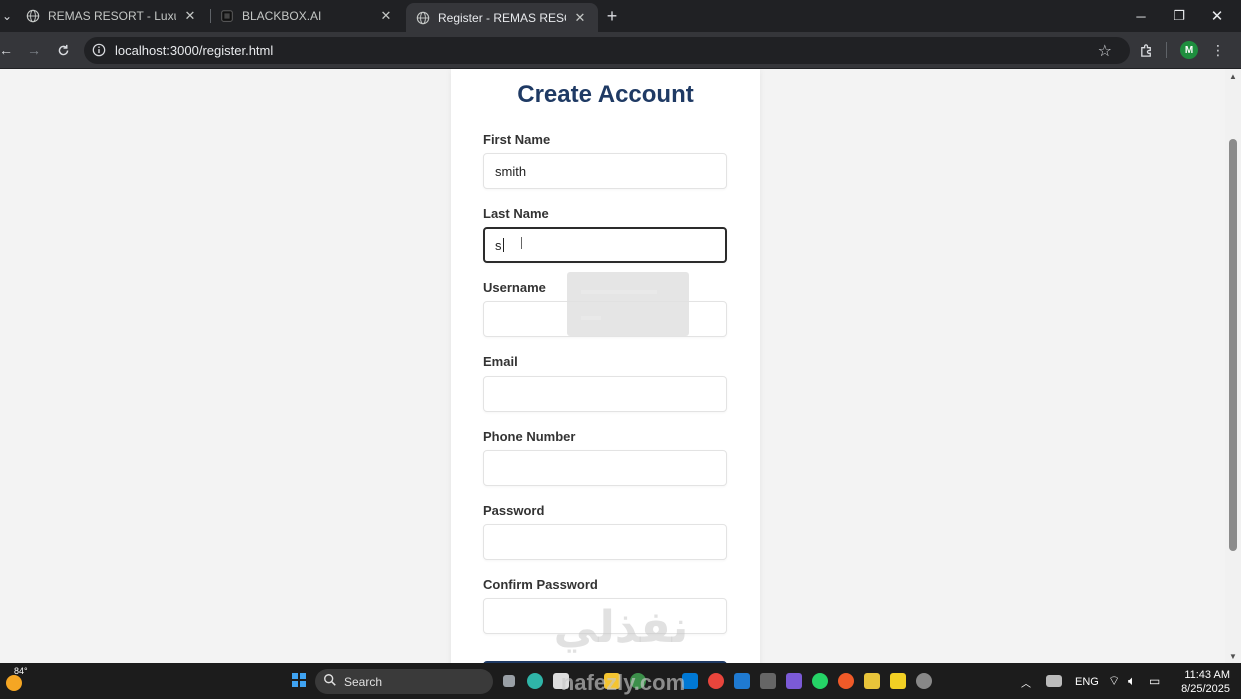  I want to click on url-text: localhost:3000/register.html, so click(194, 50).